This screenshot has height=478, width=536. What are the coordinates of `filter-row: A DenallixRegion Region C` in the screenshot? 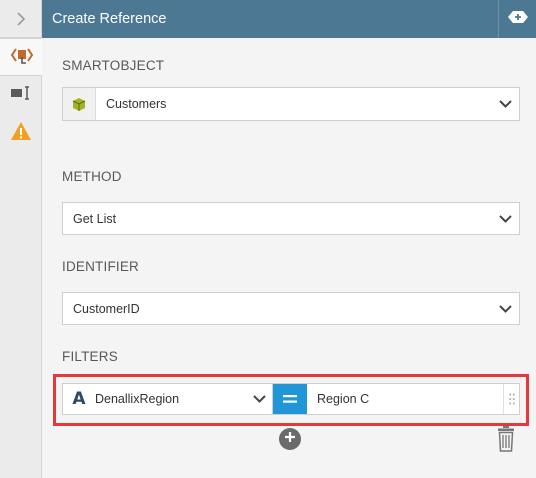 It's located at (291, 399).